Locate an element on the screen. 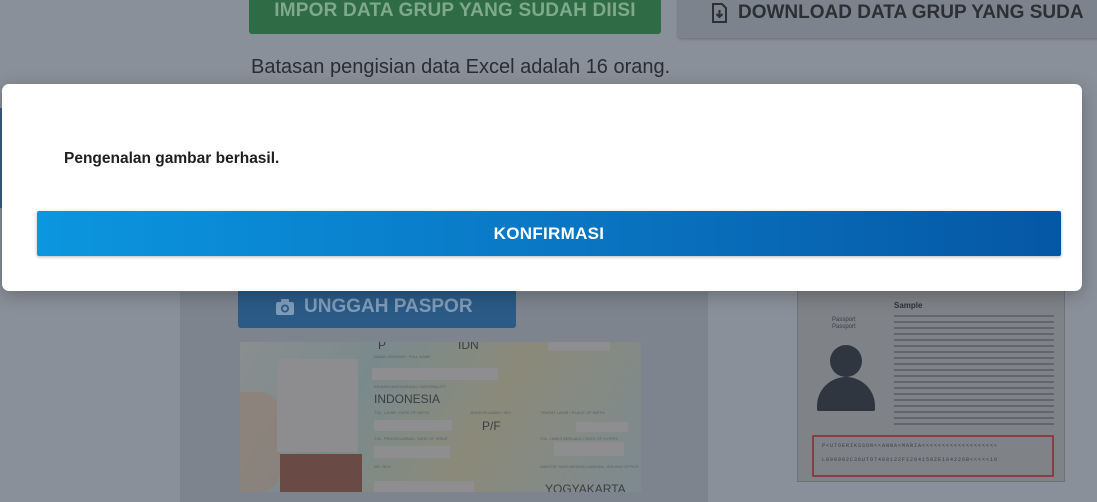 This screenshot has width=1097, height=502. passport-type-value: P is located at coordinates (382, 347).